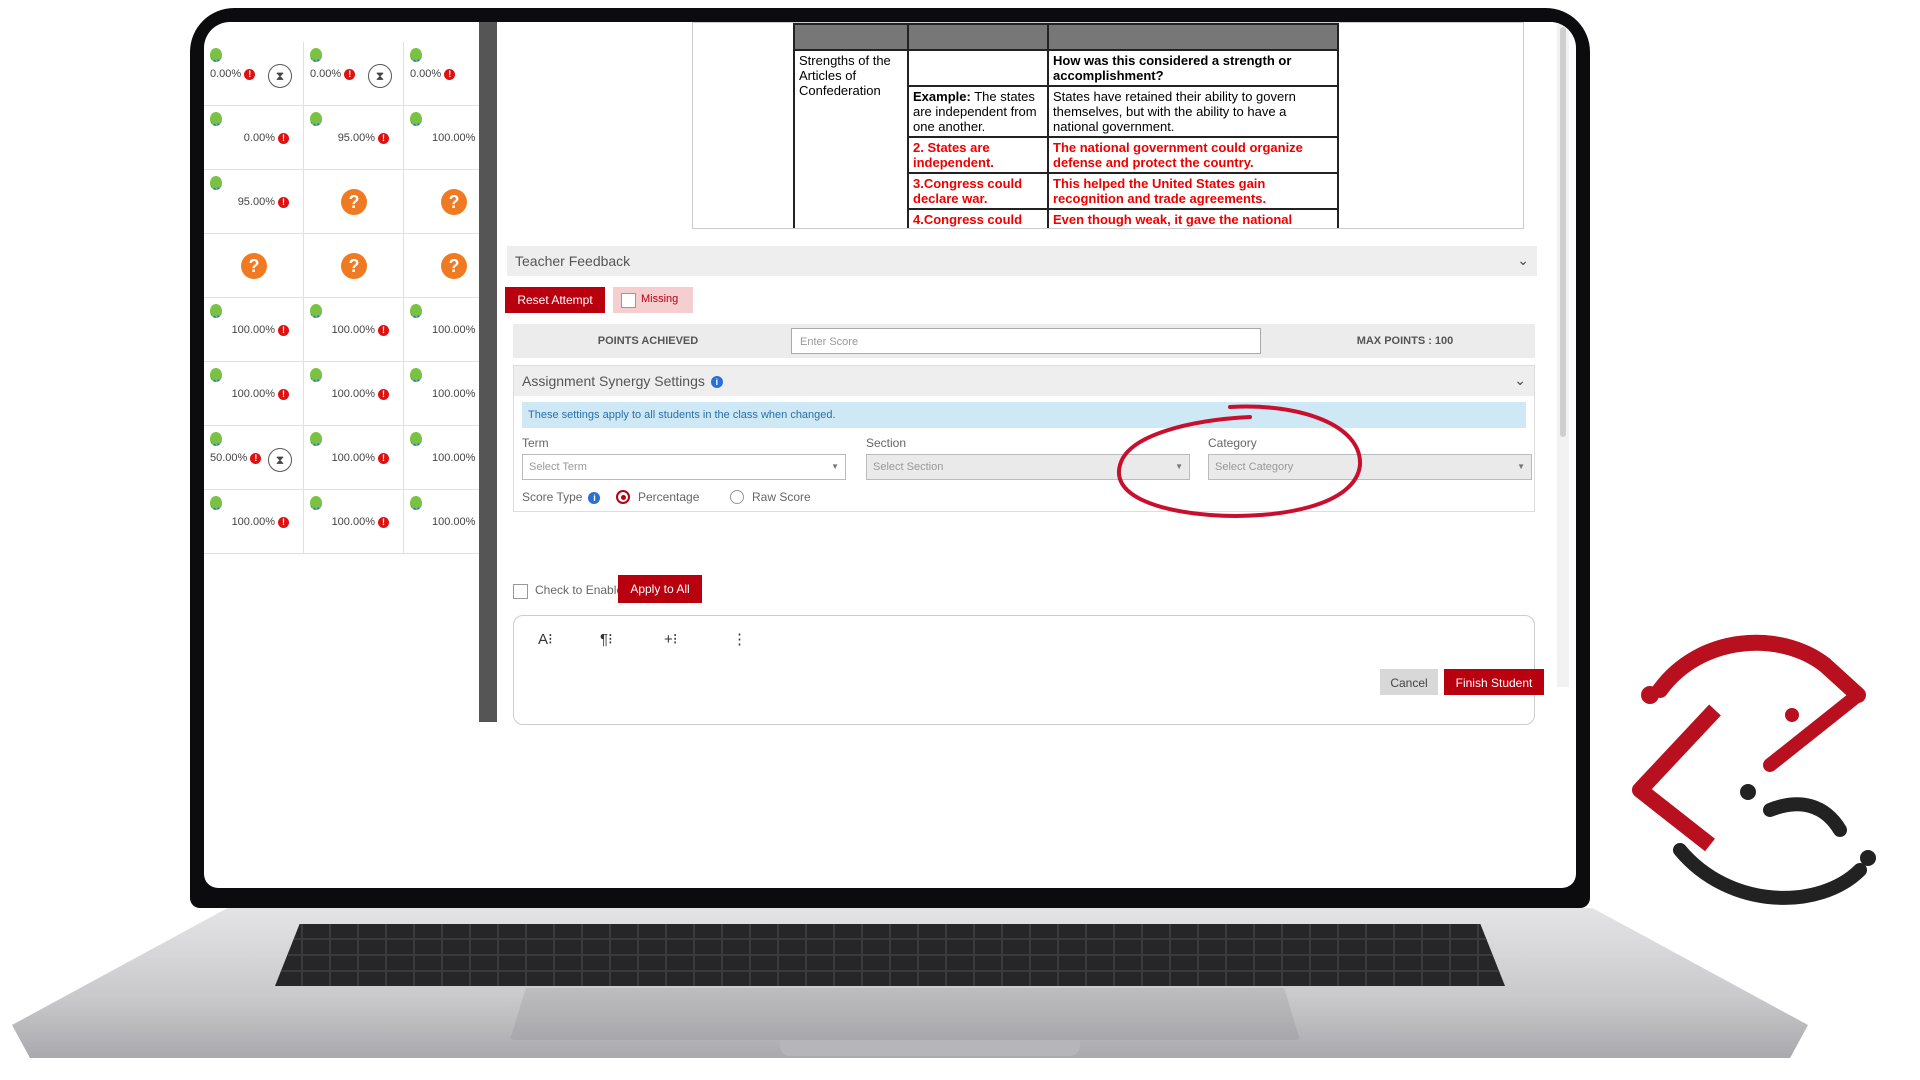  What do you see at coordinates (229, 458) in the screenshot?
I see `grid-value: 50.00%` at bounding box center [229, 458].